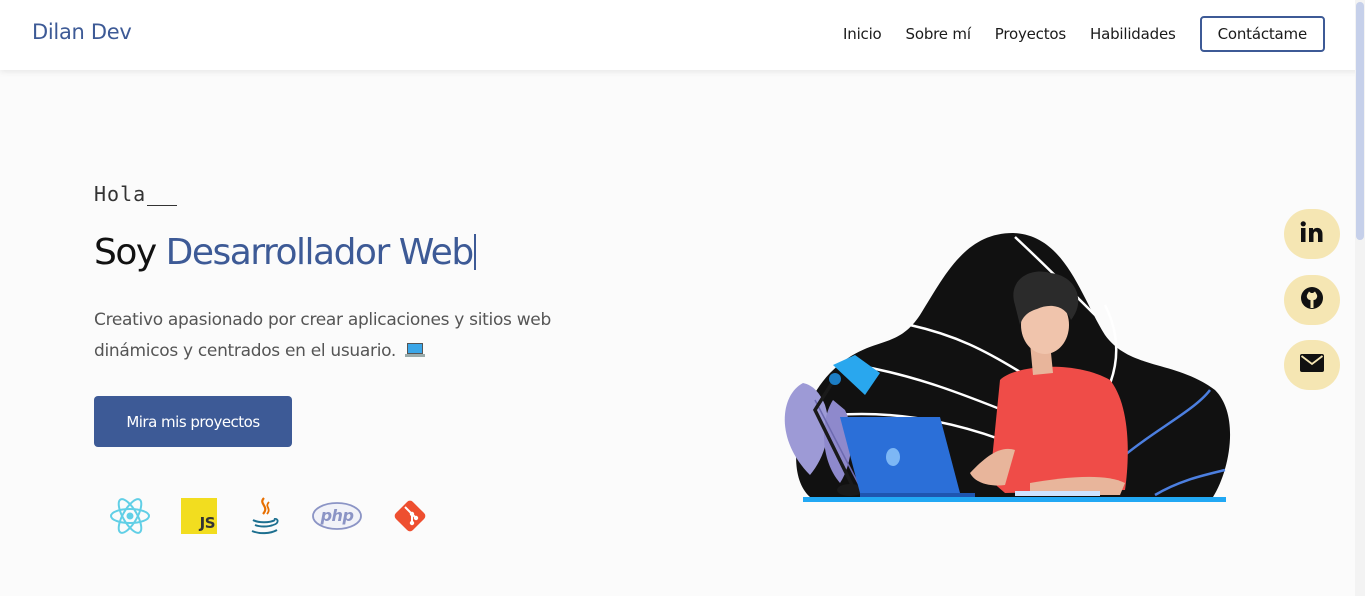  I want to click on greeting-word: Hola, so click(120, 194).